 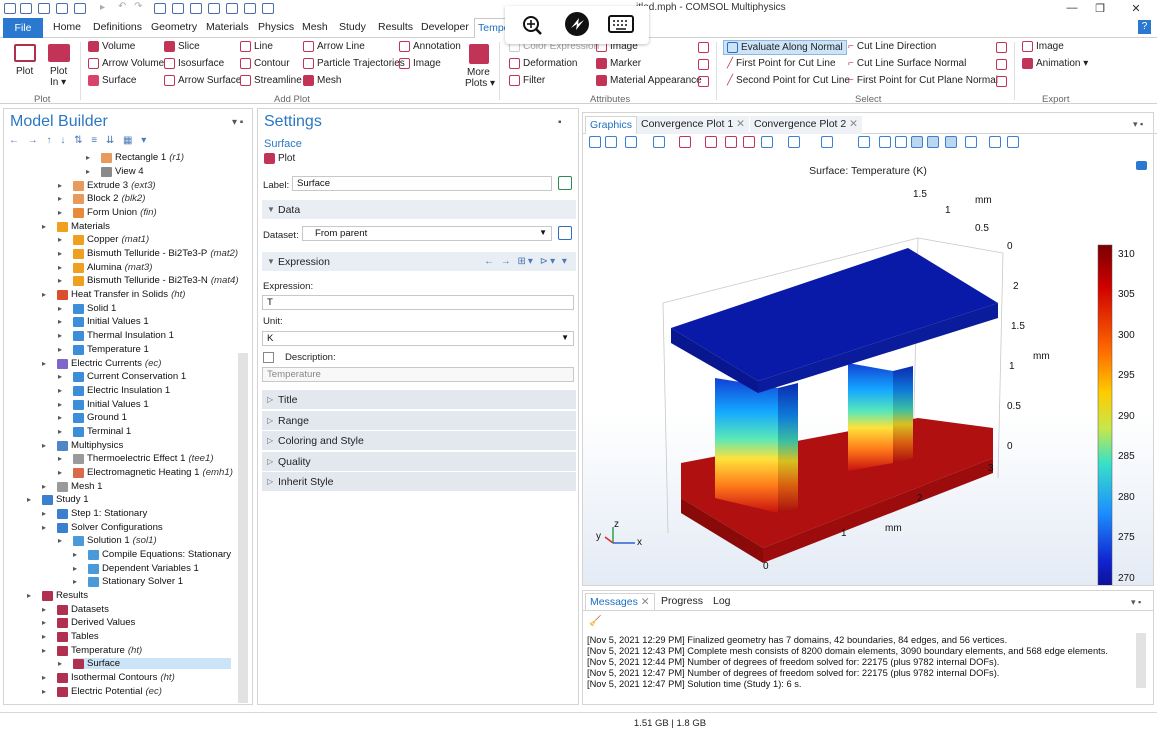 What do you see at coordinates (26, 8) in the screenshot?
I see `open-icon` at bounding box center [26, 8].